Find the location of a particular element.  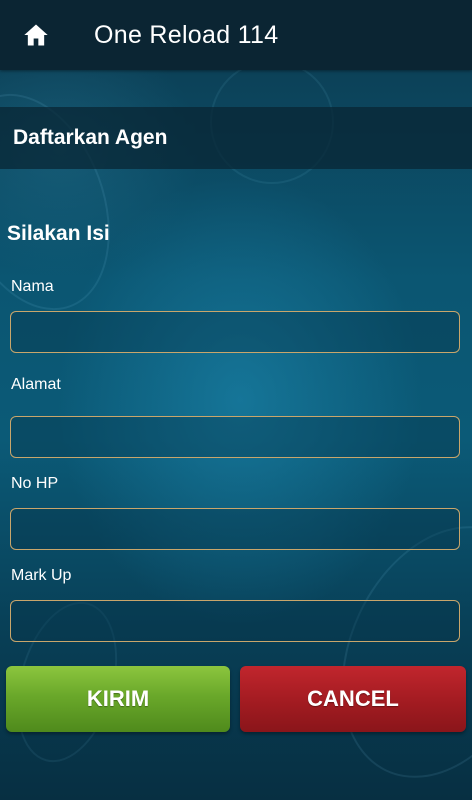

section-title: Daftarkan Agen is located at coordinates (90, 137).